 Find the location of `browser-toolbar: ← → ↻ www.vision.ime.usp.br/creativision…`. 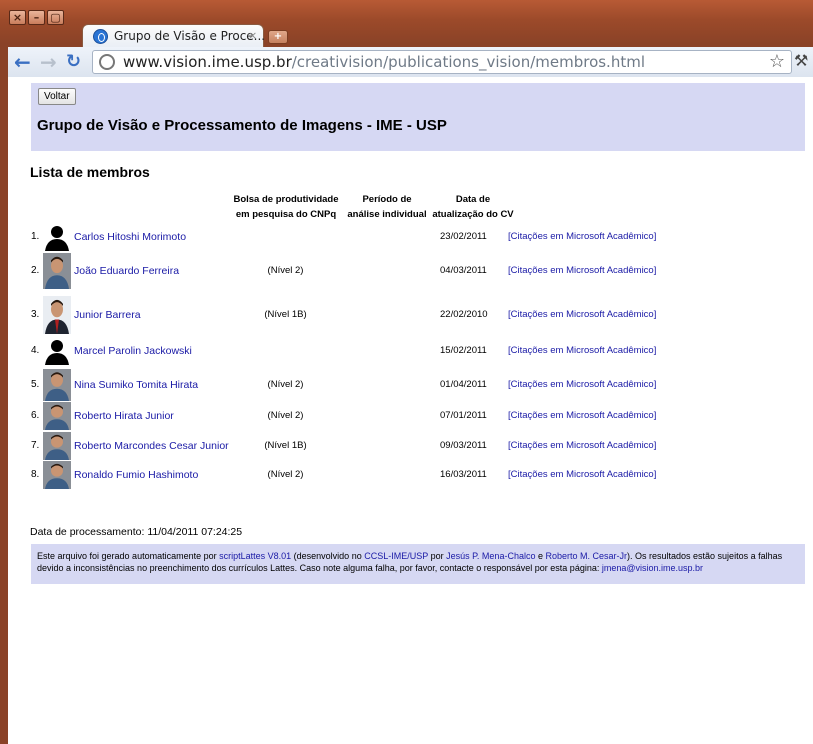

browser-toolbar: ← → ↻ www.vision.ime.usp.br/creativision… is located at coordinates (410, 62).